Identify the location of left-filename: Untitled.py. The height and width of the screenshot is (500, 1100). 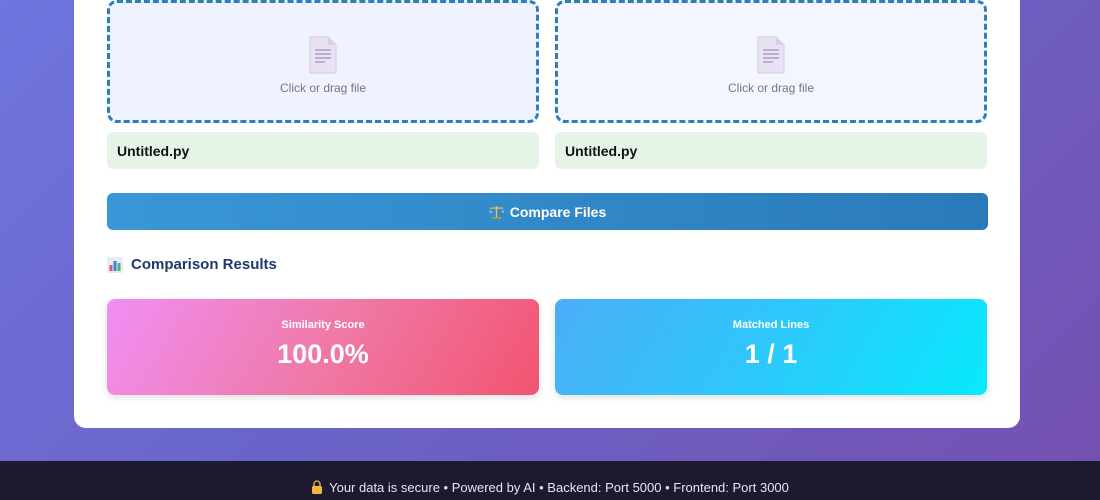
(323, 150).